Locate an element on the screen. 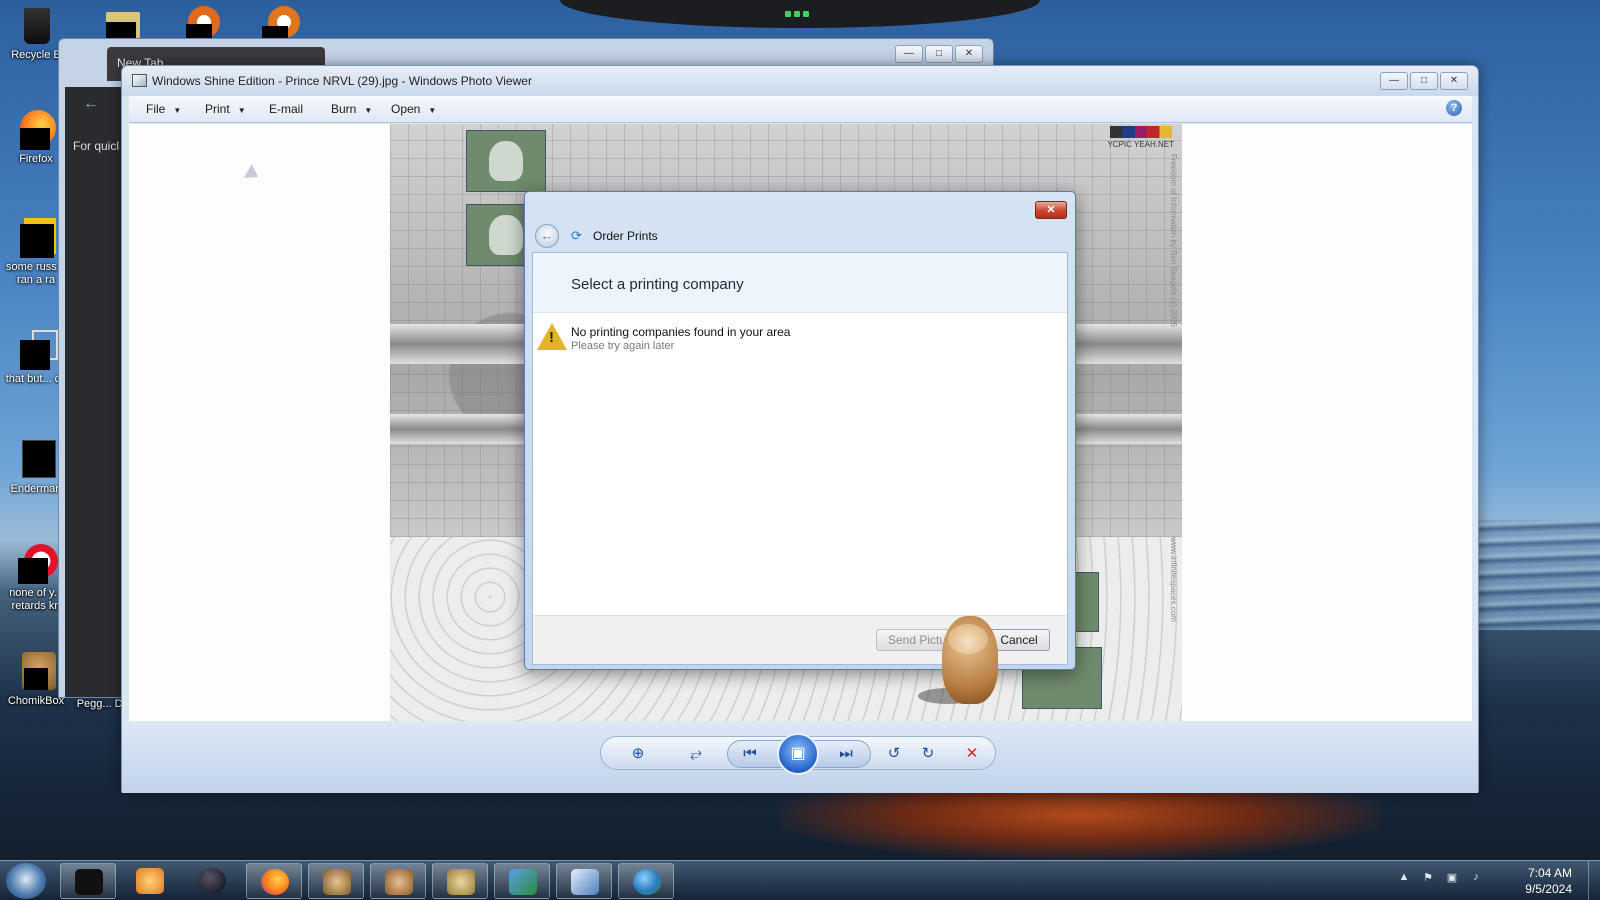 Image resolution: width=1600 pixels, height=900 pixels. toolbar-pill: ⊕ ⥂ ⏮ ▣ ⏭ ↺ ↻ ✕ is located at coordinates (798, 754).